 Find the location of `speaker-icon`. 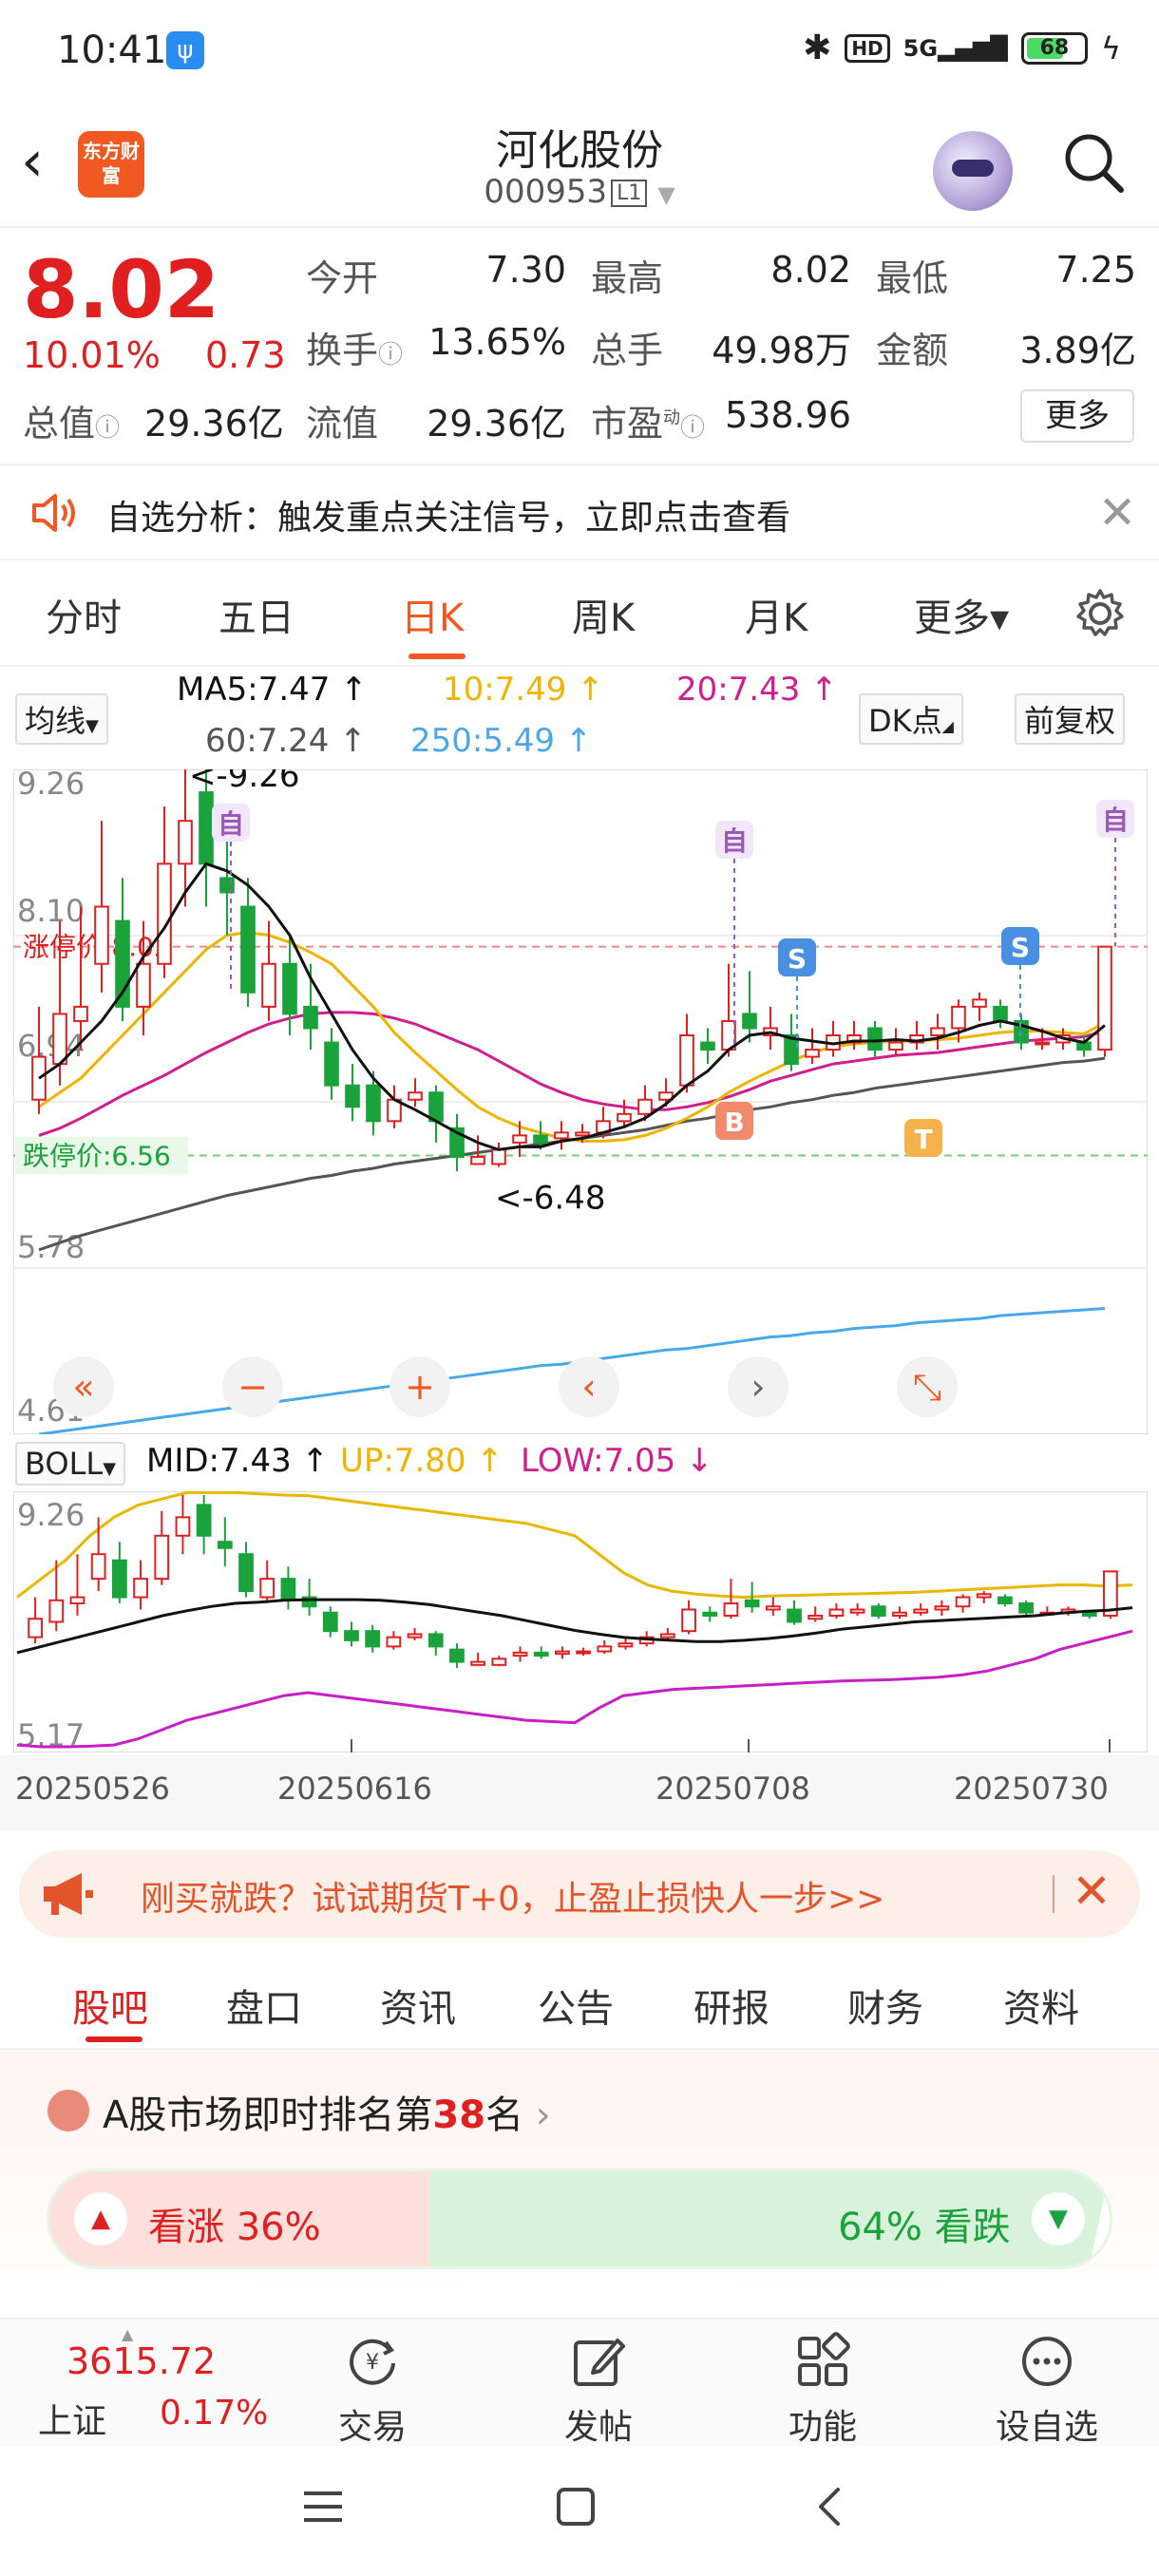

speaker-icon is located at coordinates (53, 513).